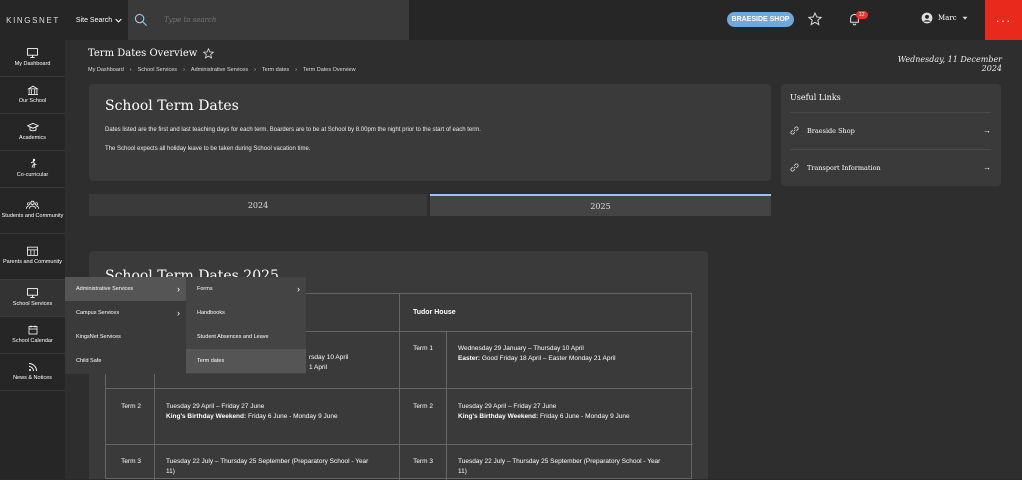  Describe the element at coordinates (831, 130) in the screenshot. I see `link-label: Braeside Shop` at that location.